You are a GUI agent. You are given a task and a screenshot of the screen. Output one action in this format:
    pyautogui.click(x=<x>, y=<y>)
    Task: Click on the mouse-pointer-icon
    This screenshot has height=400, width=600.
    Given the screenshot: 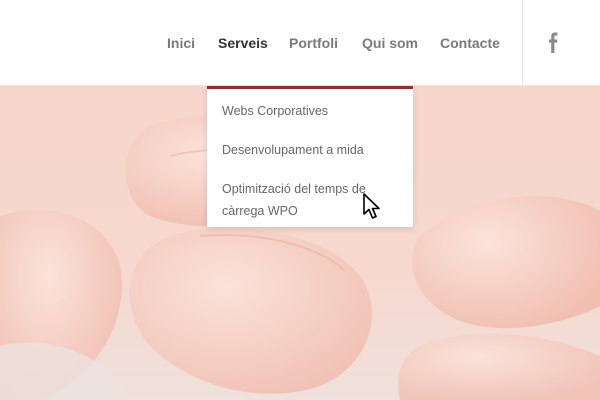 What is the action you would take?
    pyautogui.click(x=371, y=206)
    